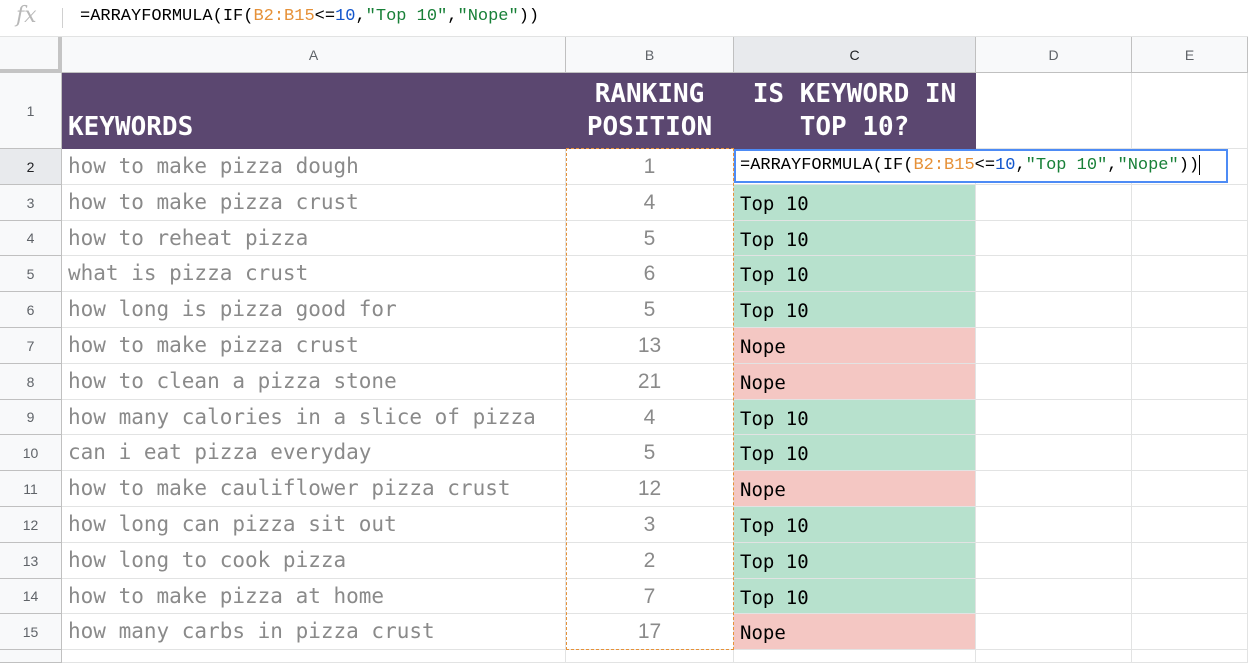  Describe the element at coordinates (650, 489) in the screenshot. I see `ranking-cell: 12` at that location.